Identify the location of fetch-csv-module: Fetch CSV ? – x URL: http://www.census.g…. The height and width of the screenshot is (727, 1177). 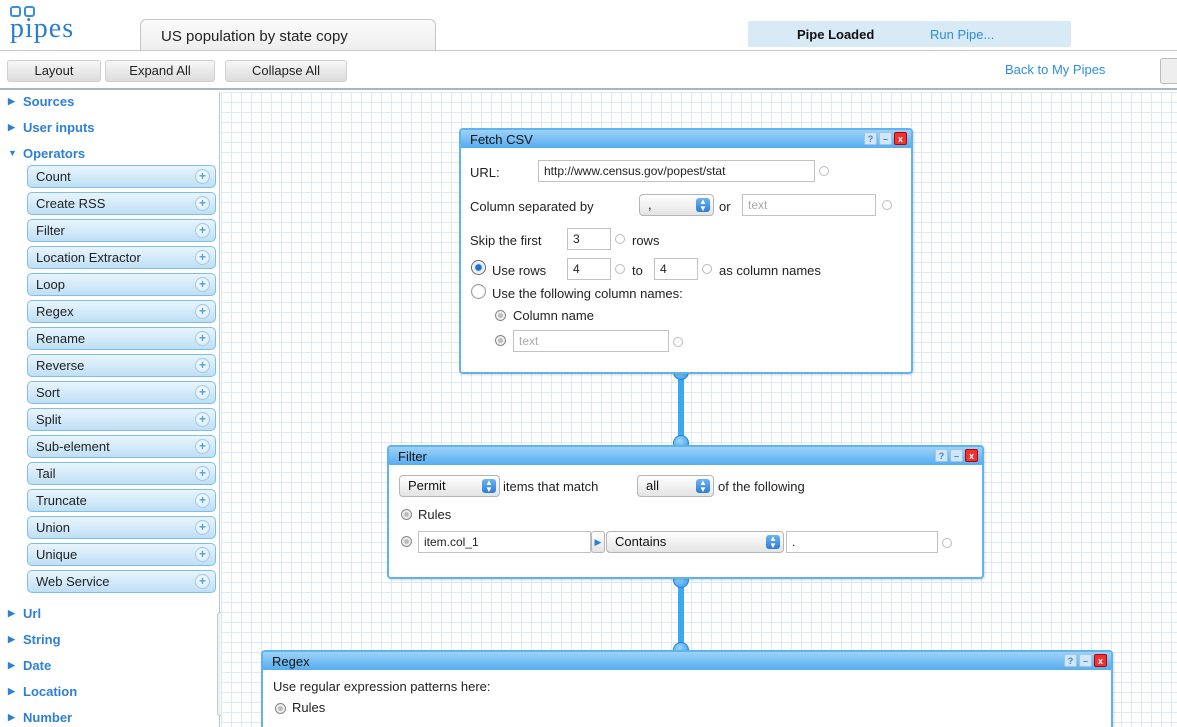
(686, 251).